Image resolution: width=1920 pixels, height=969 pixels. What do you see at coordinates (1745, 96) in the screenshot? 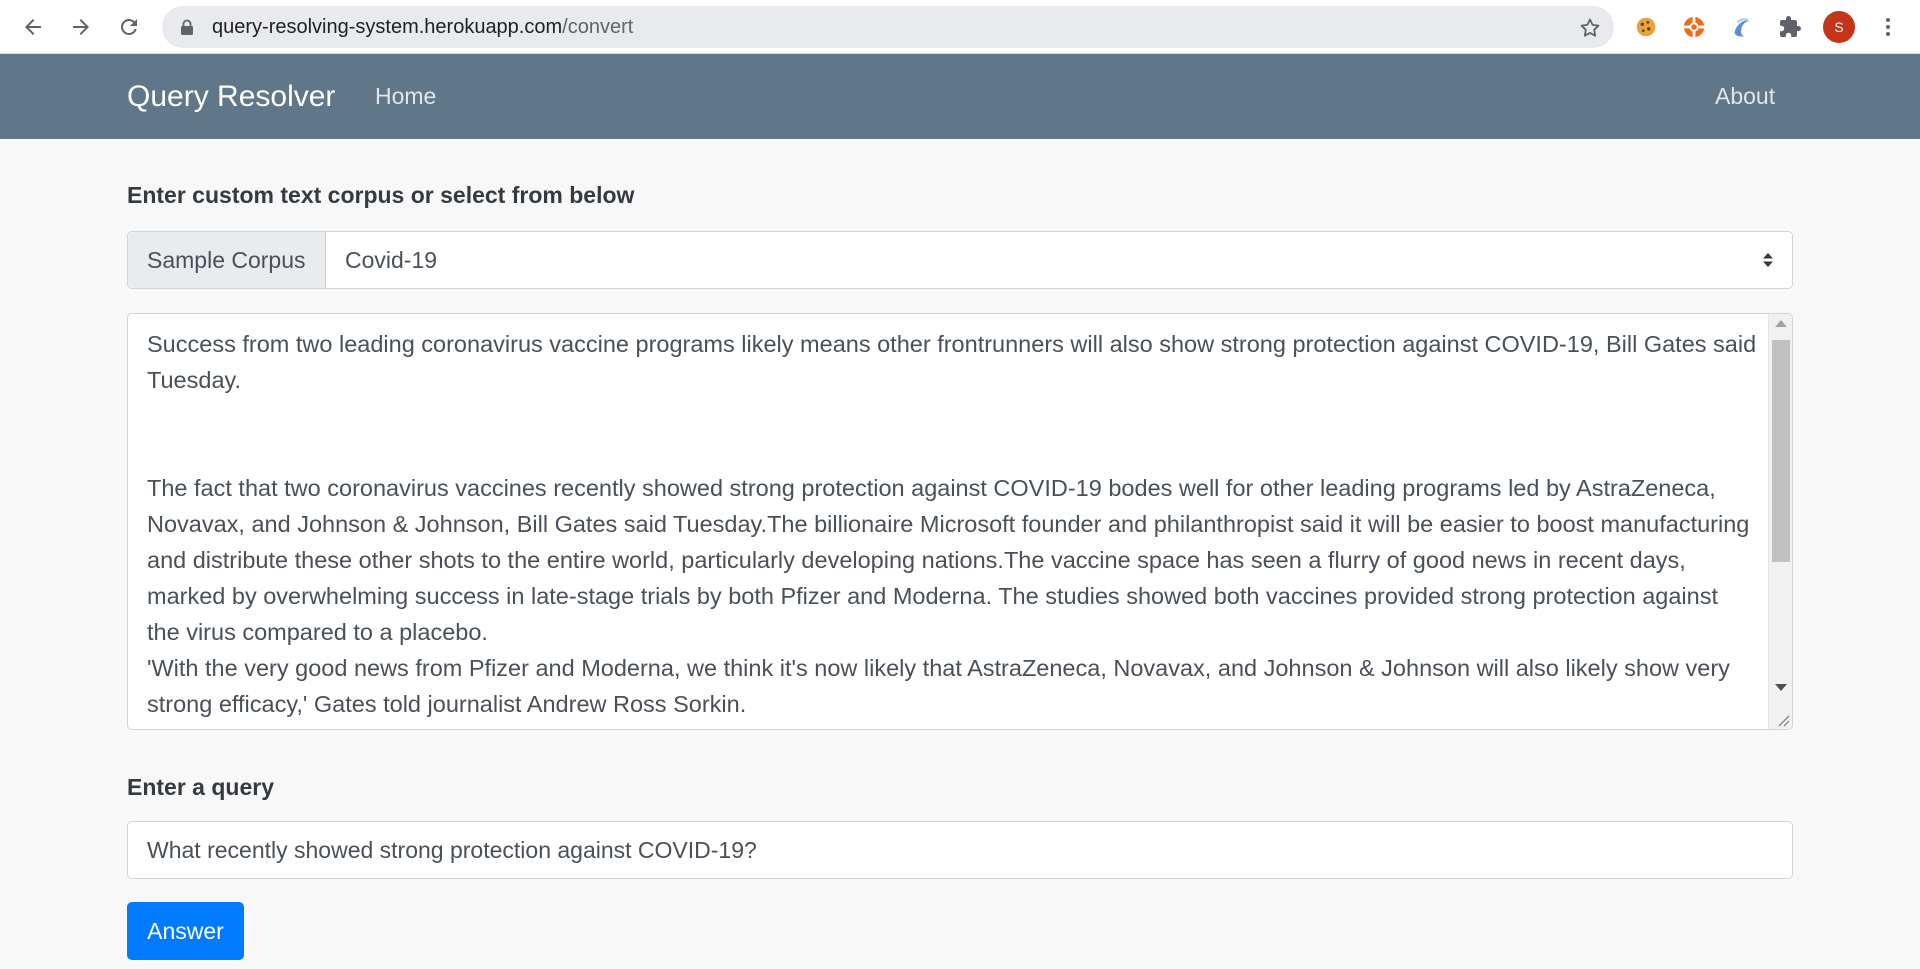
I see `nav-about-link: About` at bounding box center [1745, 96].